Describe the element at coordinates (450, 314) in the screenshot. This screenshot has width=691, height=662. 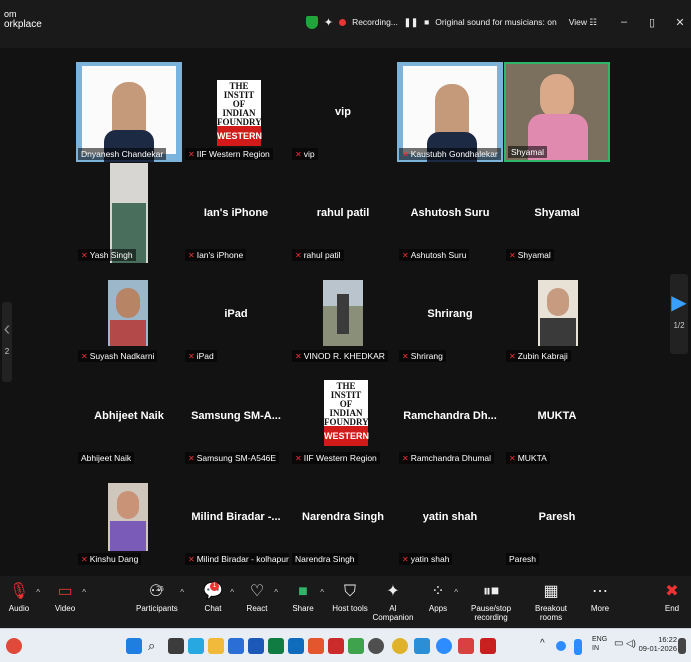
I see `participant-tile-shrirang: Shrirang ✕ Shrirang` at that location.